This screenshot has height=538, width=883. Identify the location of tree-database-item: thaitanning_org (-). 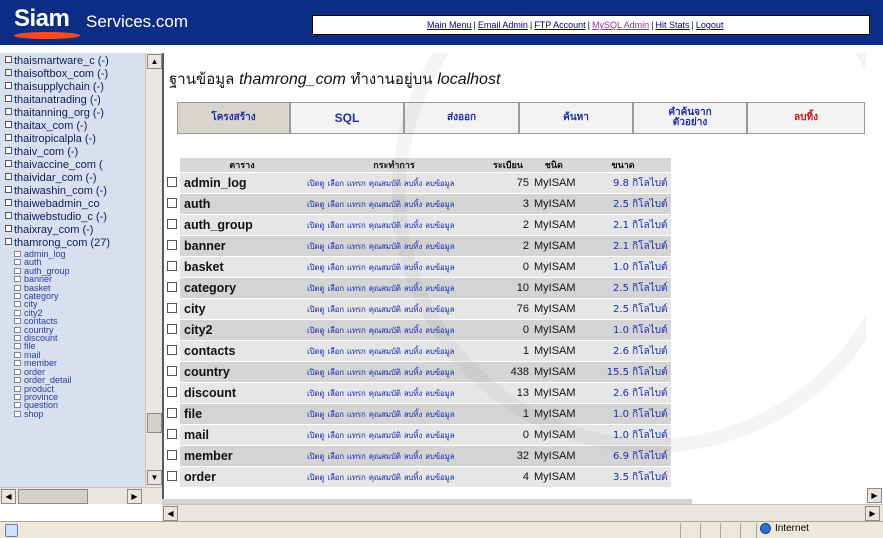
(75, 113).